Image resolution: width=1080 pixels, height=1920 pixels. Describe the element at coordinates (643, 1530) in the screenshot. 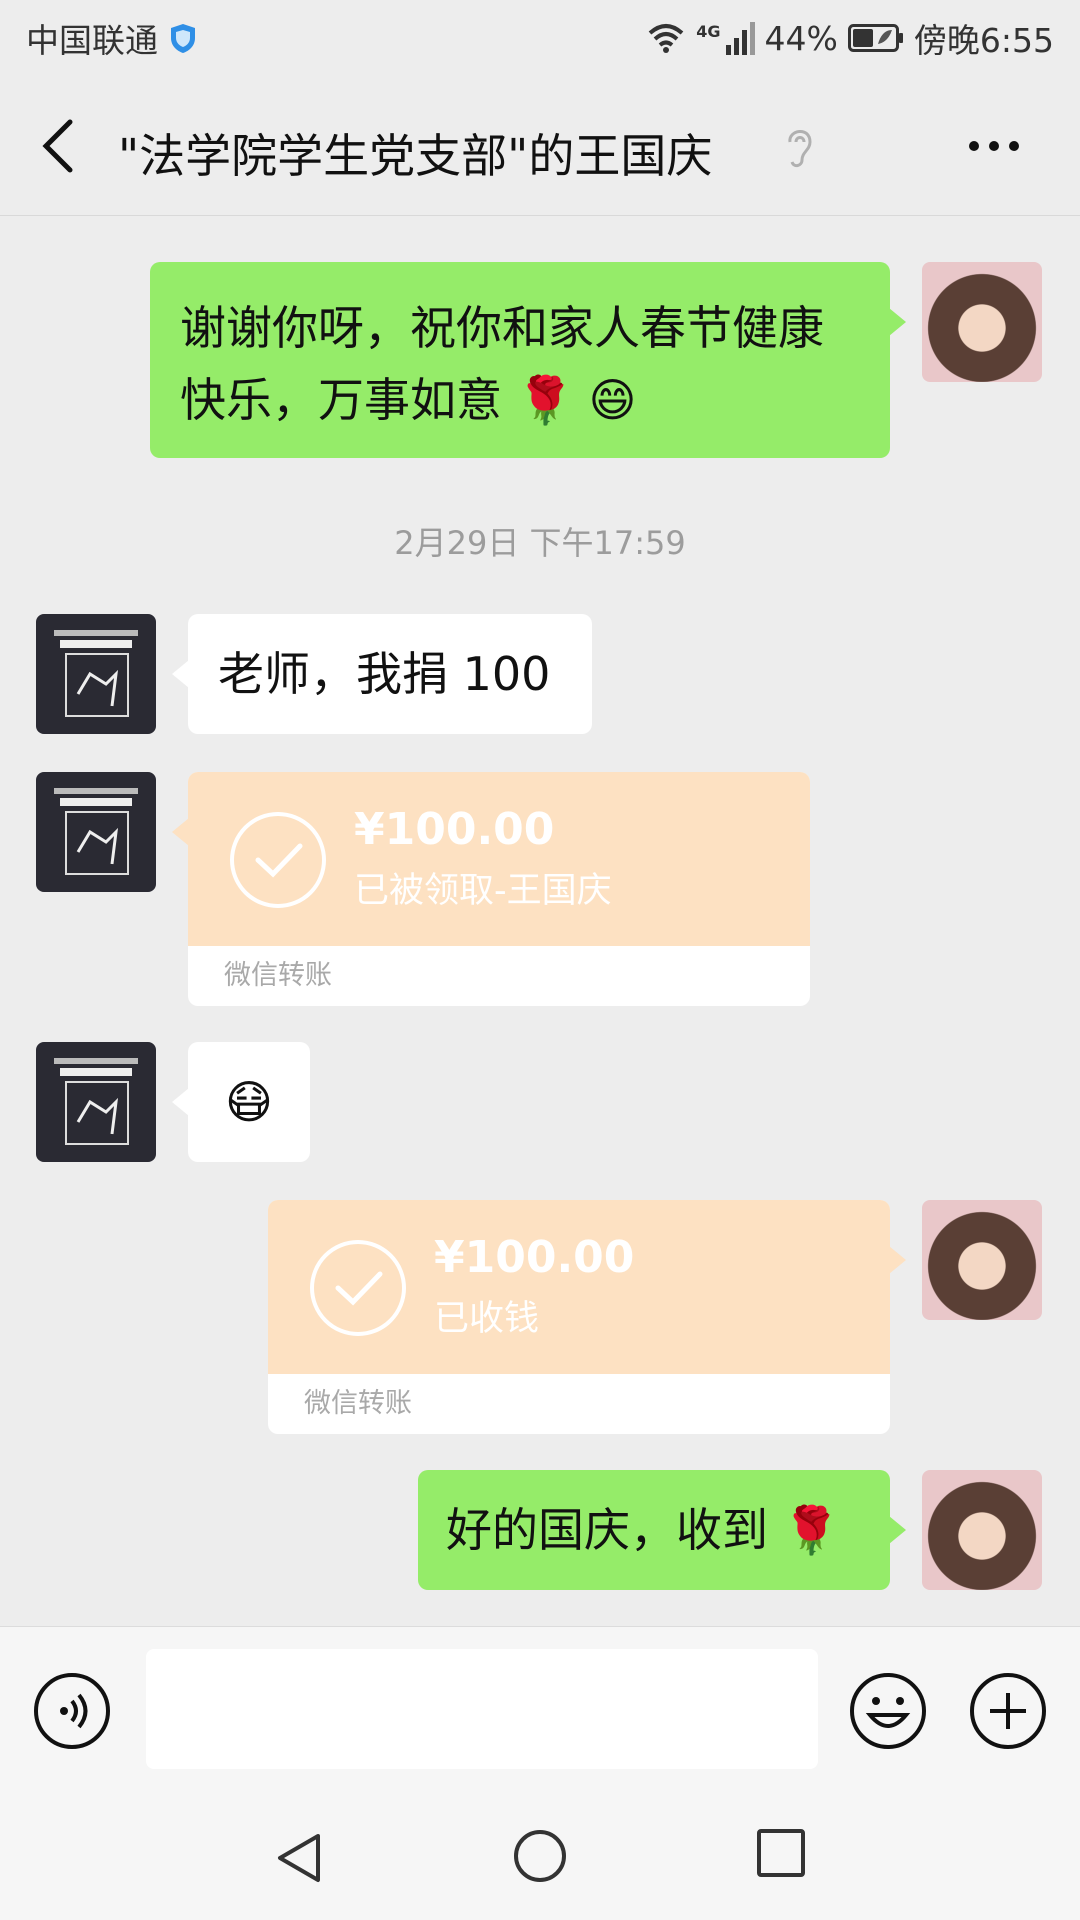

I see `message-text: 好的国庆，收到 🌹` at that location.